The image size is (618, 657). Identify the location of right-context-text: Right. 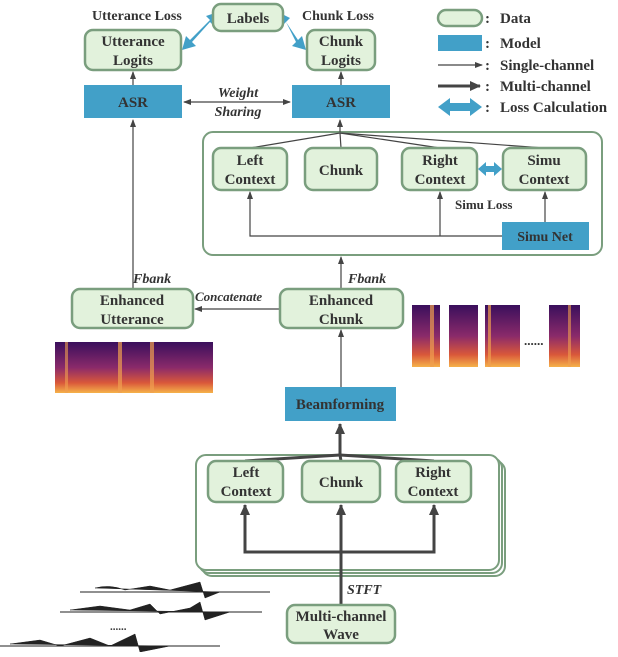
(440, 161).